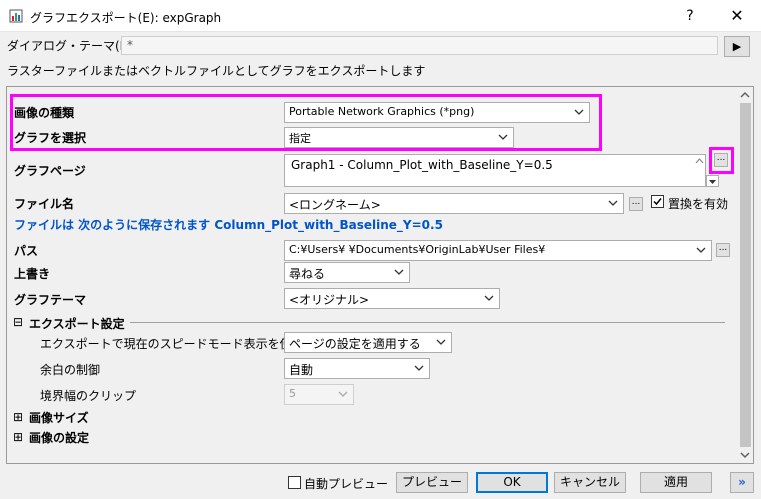  What do you see at coordinates (737, 16) in the screenshot?
I see `close-button: ✕` at bounding box center [737, 16].